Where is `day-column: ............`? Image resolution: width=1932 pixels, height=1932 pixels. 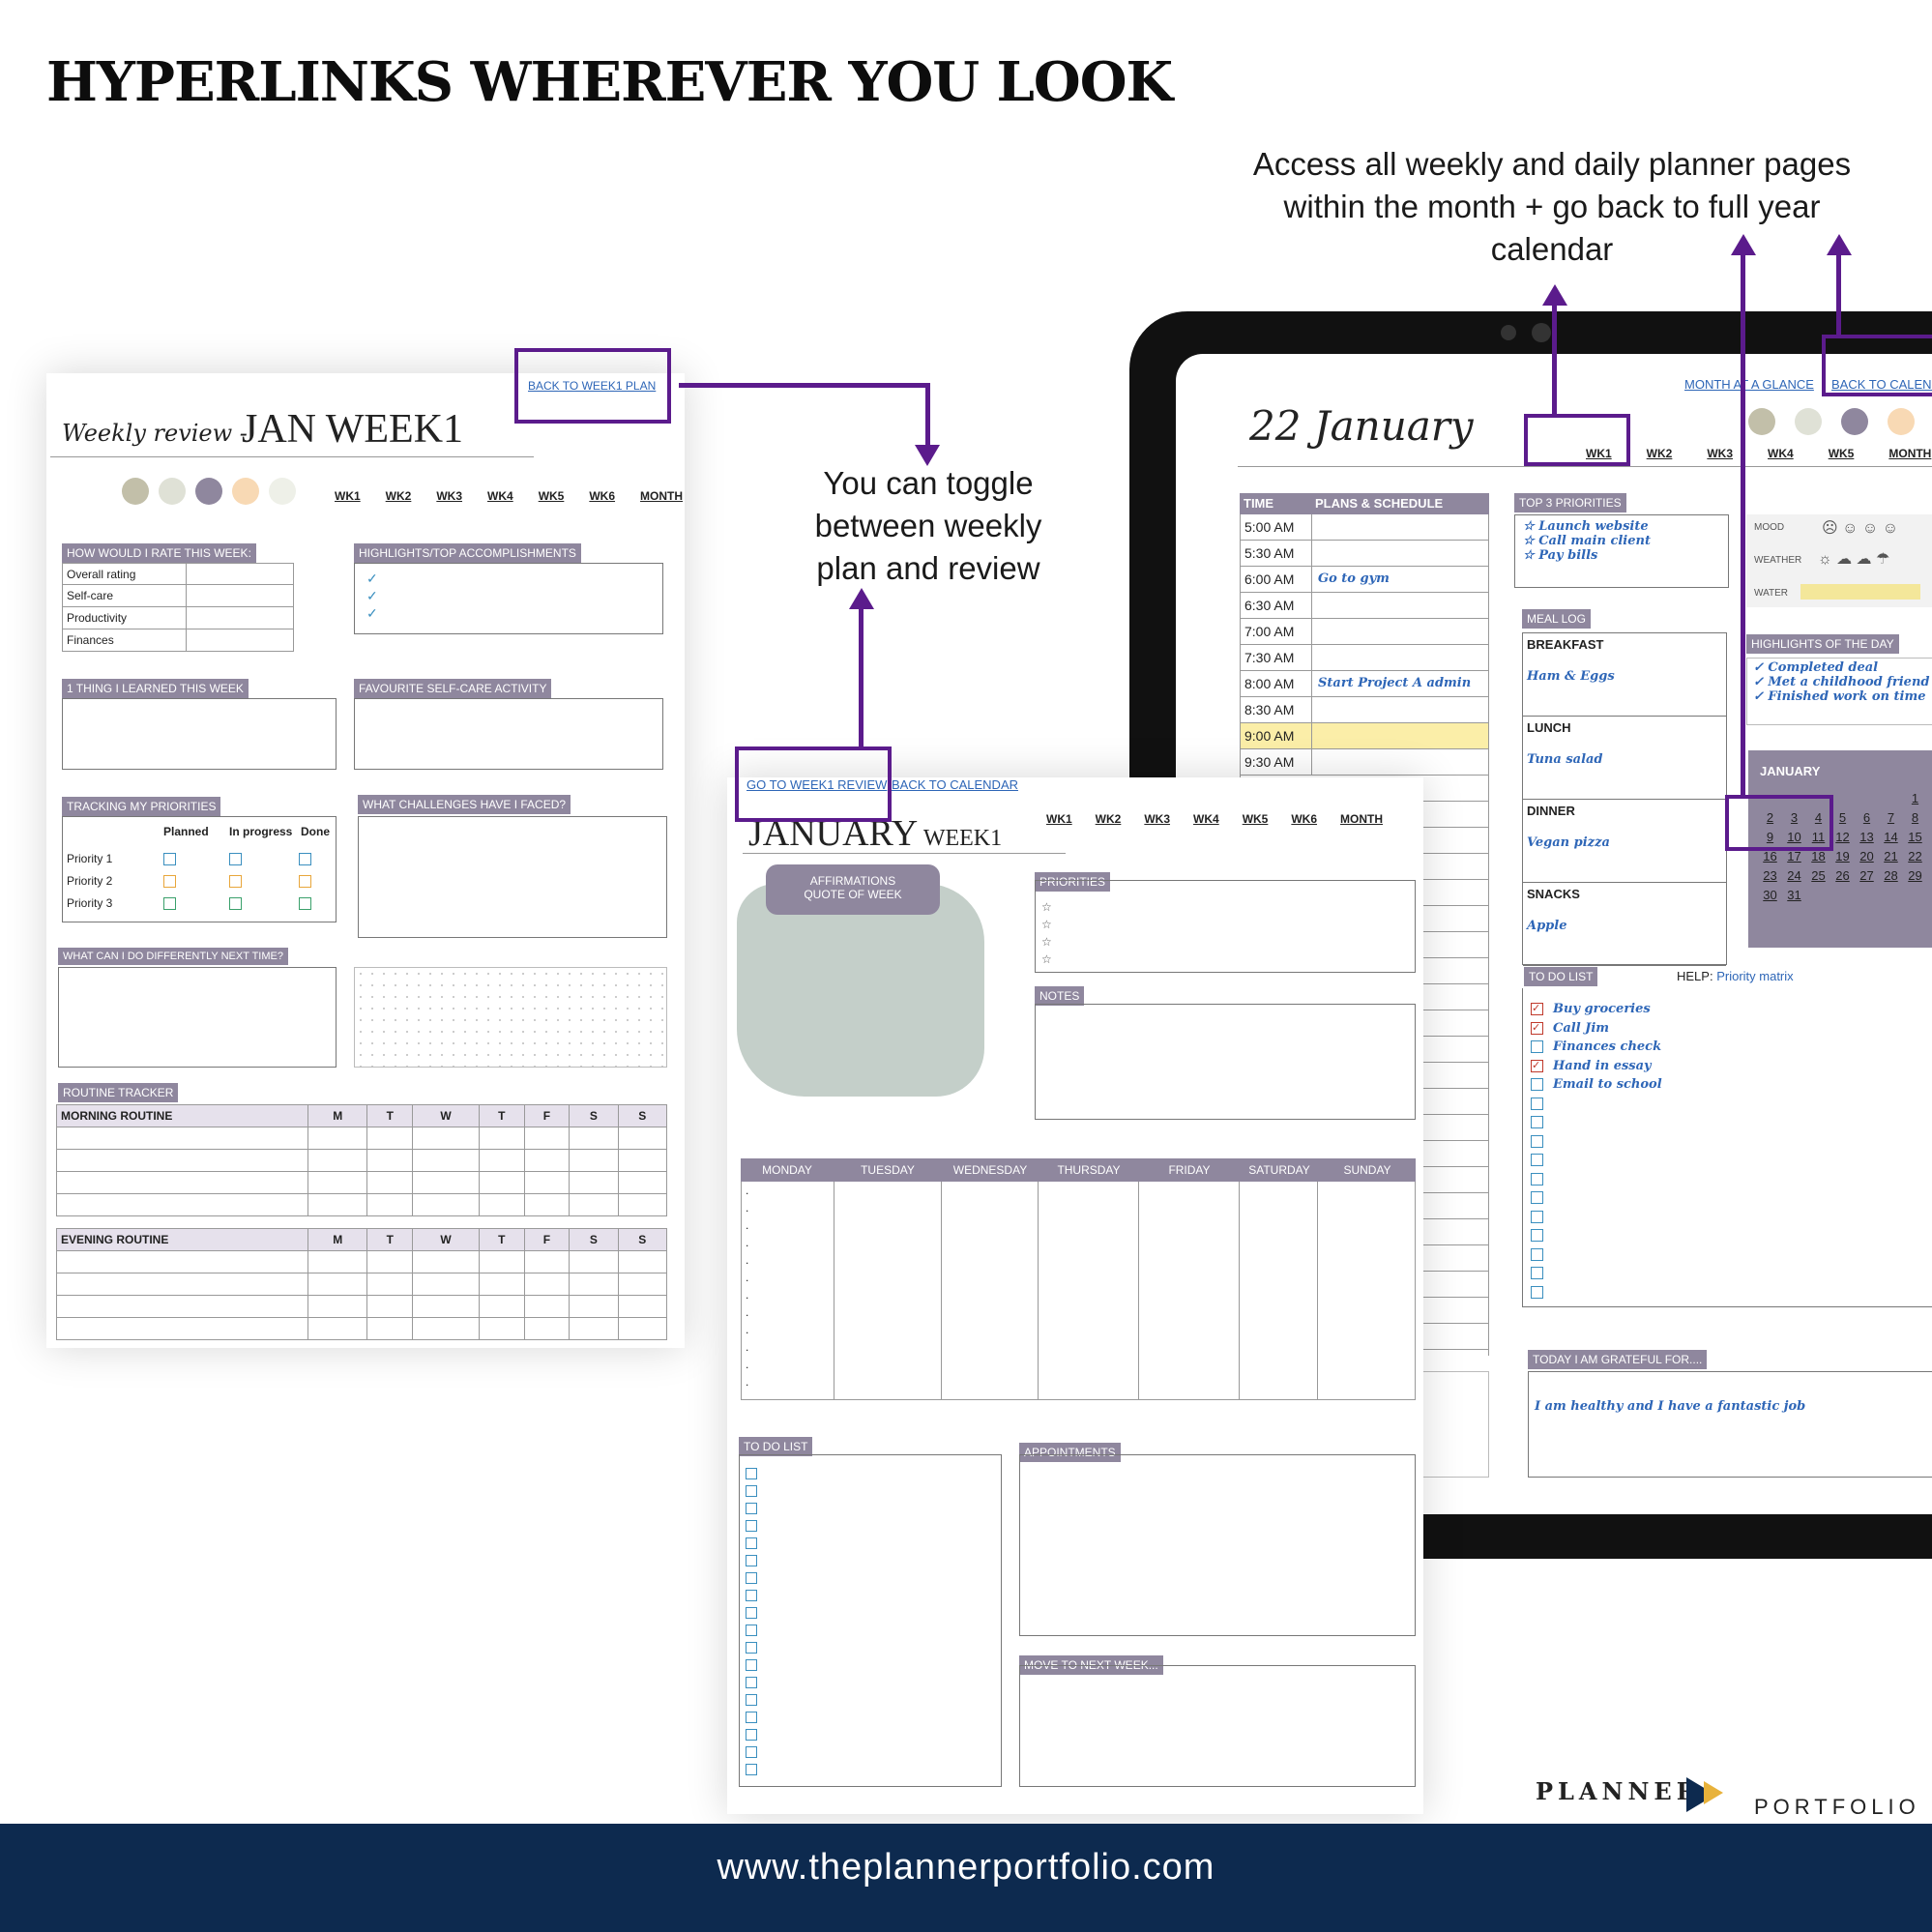
day-column: ............ is located at coordinates (788, 1290).